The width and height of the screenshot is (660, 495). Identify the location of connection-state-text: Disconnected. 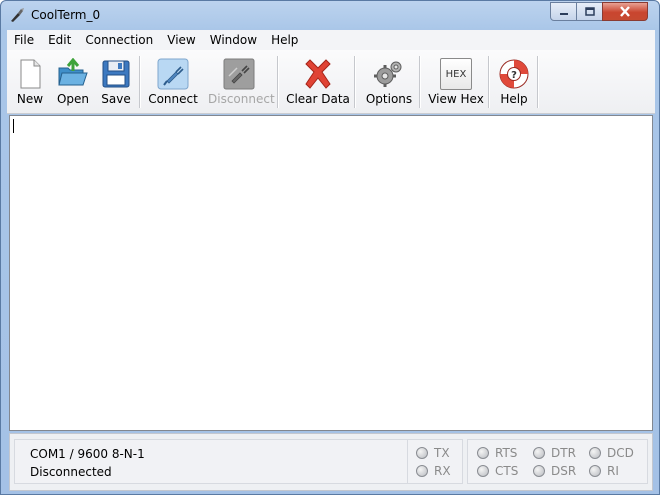
(71, 472).